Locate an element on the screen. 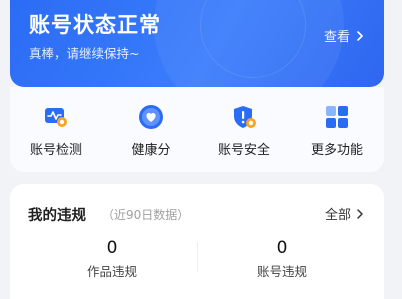  tool-health-score-label: 健康分 is located at coordinates (151, 150).